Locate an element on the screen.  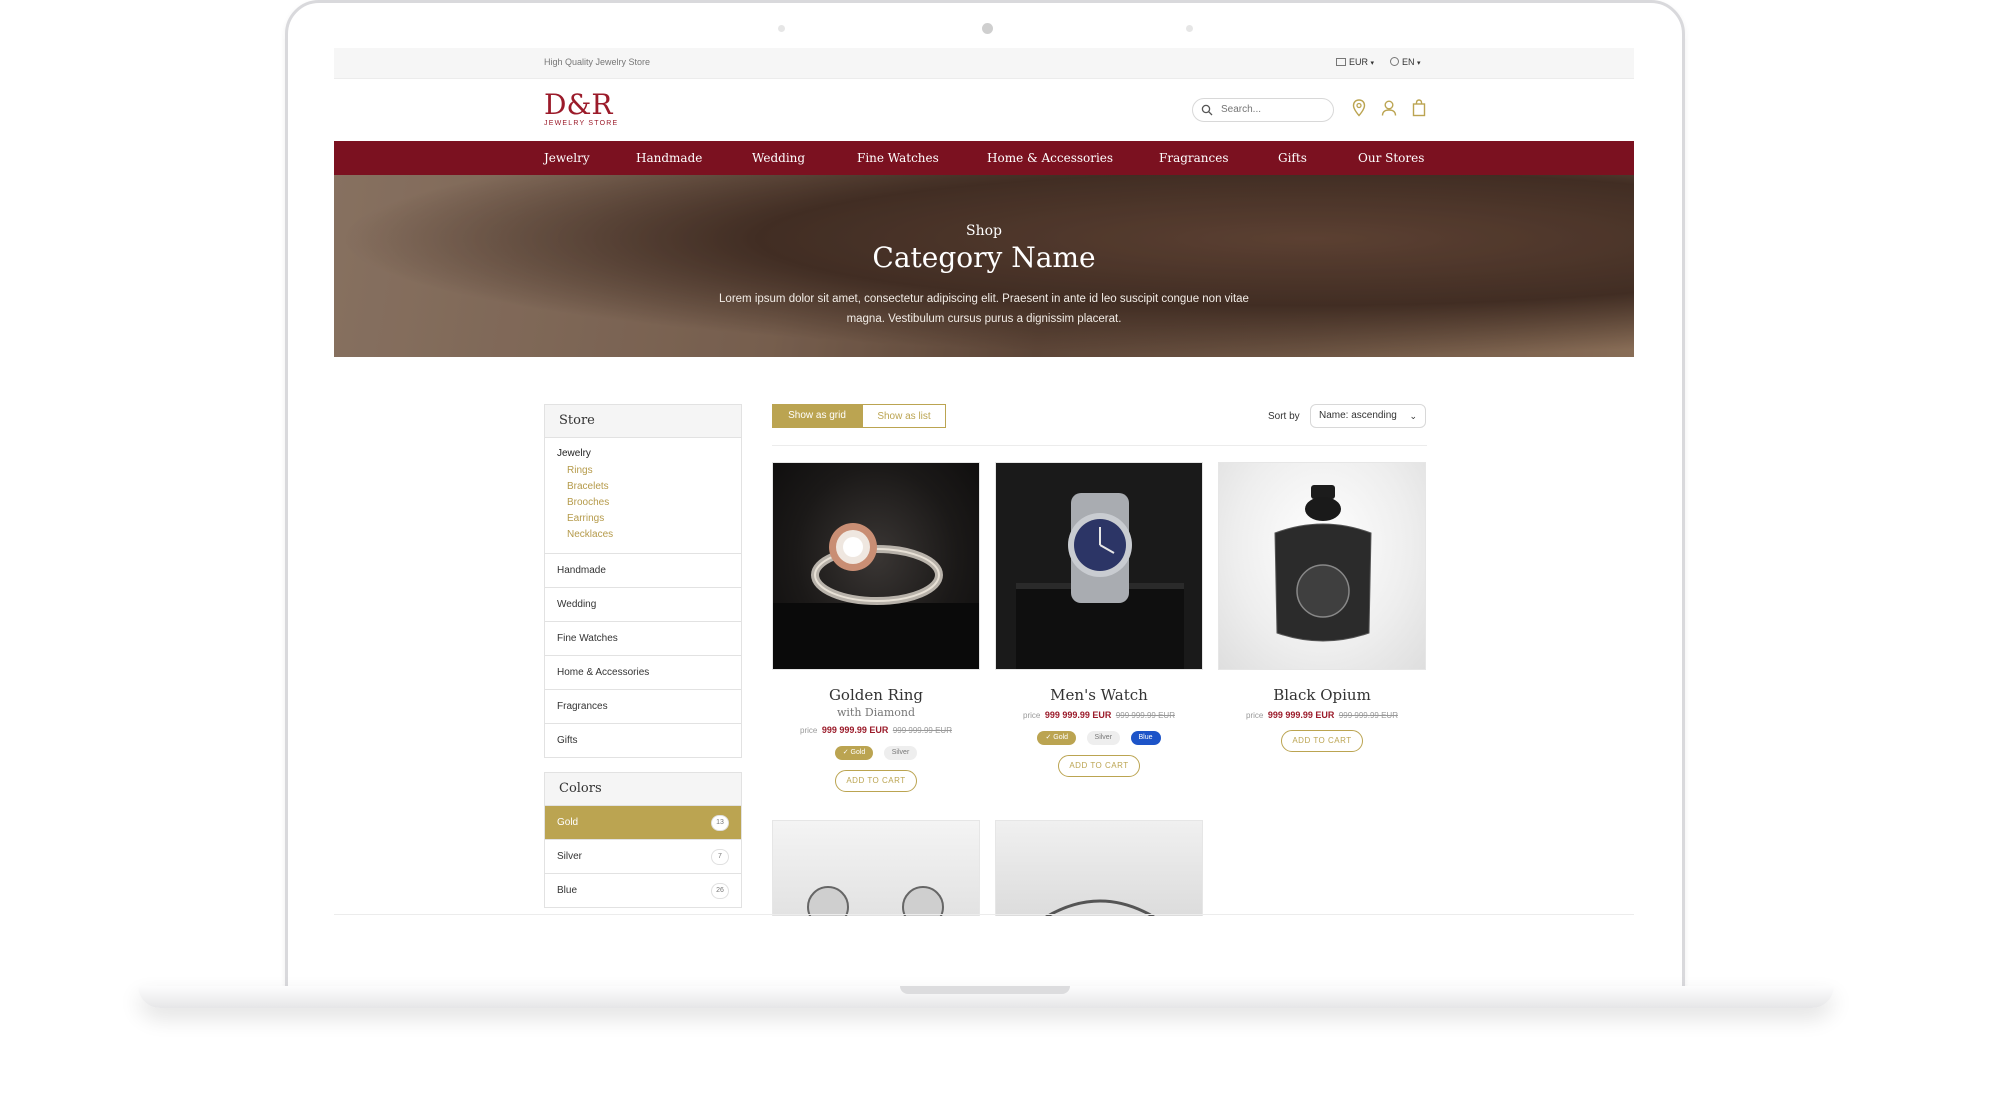
nav-item-our-stores: Our Stores is located at coordinates (1391, 158).